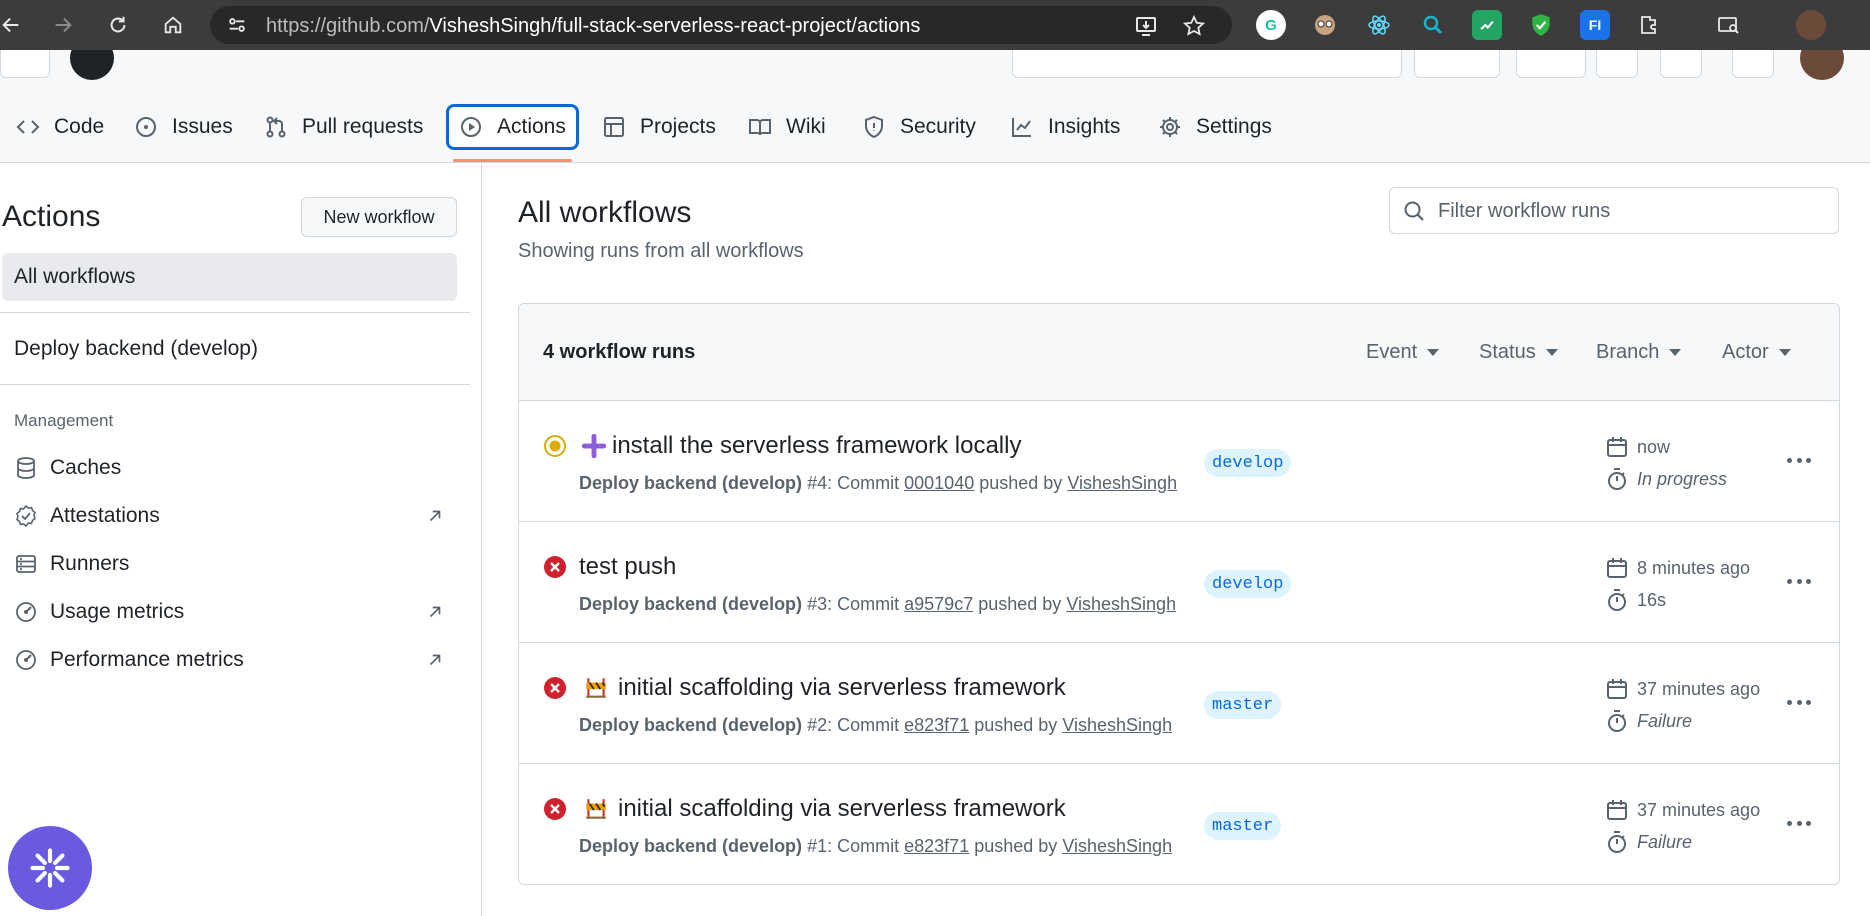 The image size is (1870, 916). I want to click on install-app-icon, so click(1146, 26).